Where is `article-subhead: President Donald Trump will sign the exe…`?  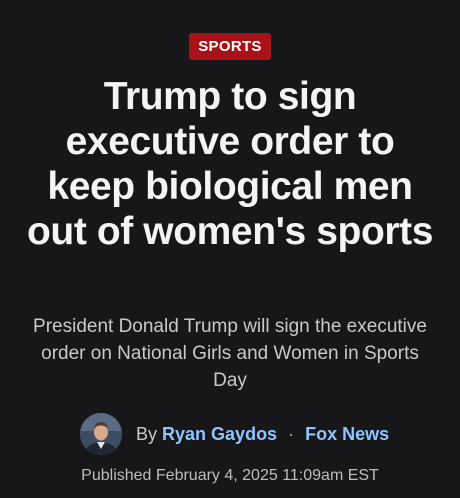 article-subhead: President Donald Trump will sign the exe… is located at coordinates (230, 353).